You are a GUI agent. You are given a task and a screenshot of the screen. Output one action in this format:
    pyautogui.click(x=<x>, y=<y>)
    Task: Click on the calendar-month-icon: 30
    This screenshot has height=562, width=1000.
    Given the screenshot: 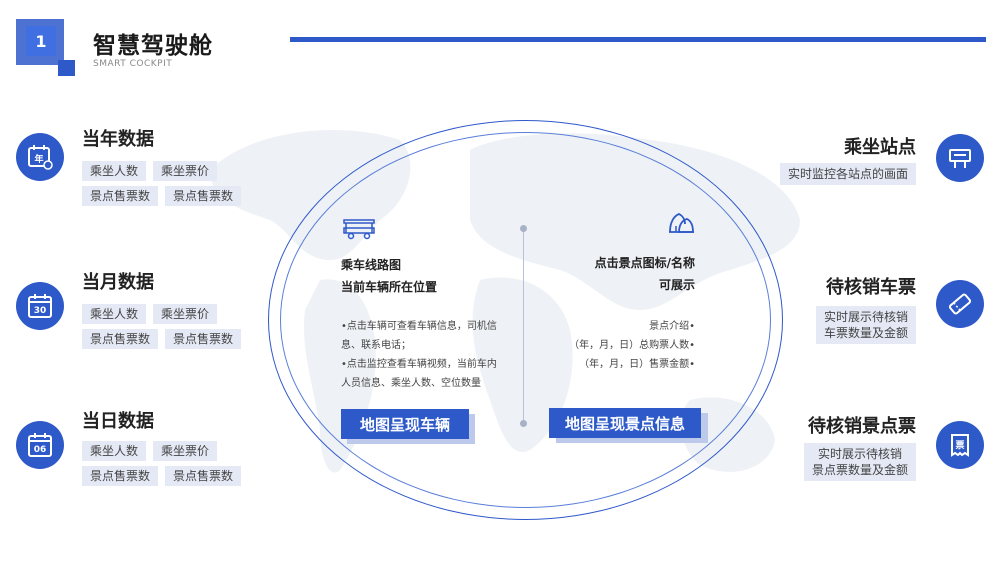 What is the action you would take?
    pyautogui.click(x=40, y=306)
    